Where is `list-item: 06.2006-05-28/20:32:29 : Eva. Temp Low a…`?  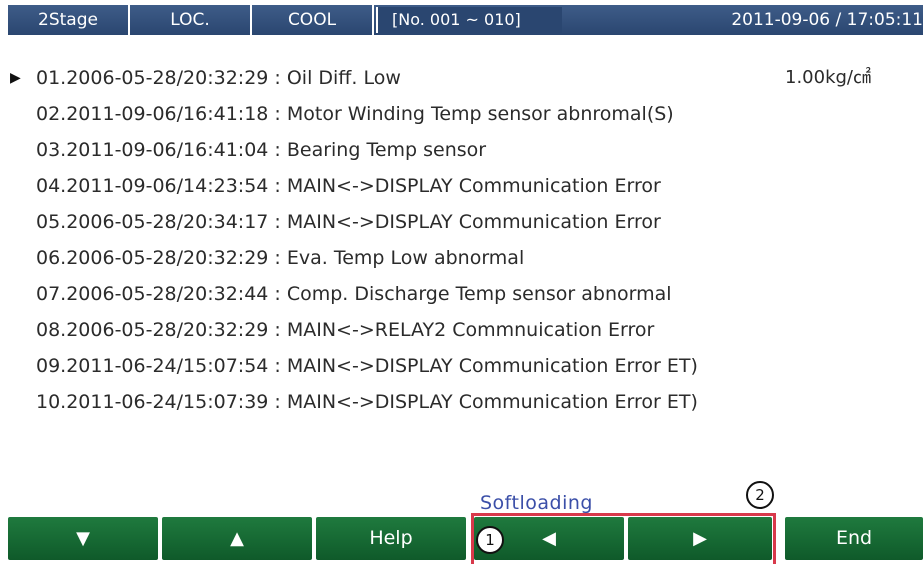 list-item: 06.2006-05-28/20:32:29 : Eva. Temp Low a… is located at coordinates (461, 258).